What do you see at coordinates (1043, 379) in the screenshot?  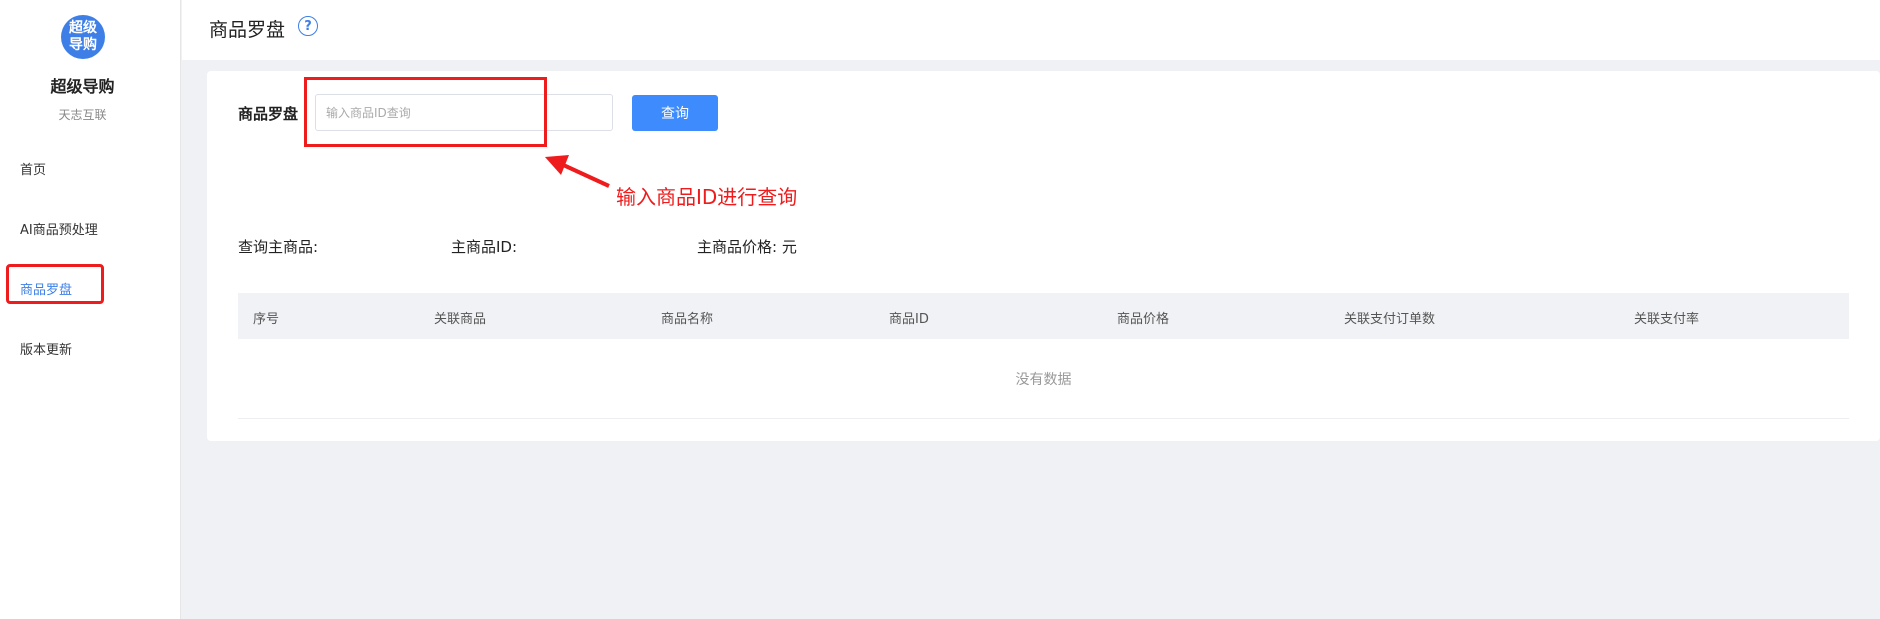 I see `table-empty-state: 没有数据` at bounding box center [1043, 379].